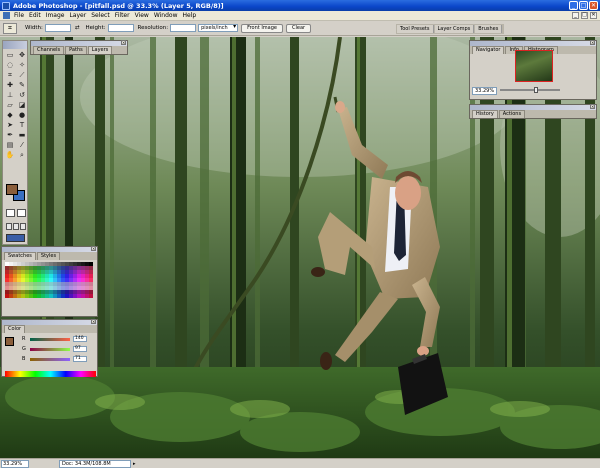 The height and width of the screenshot is (468, 600). I want to click on path-select-icon: ➤, so click(10, 125).